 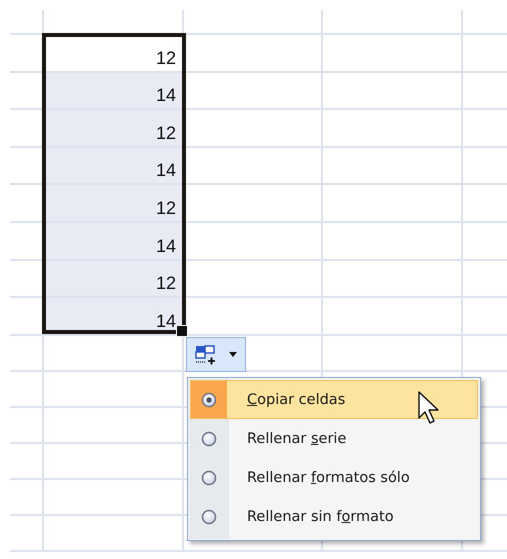 What do you see at coordinates (334, 477) in the screenshot?
I see `menu-item: Rellenar formatos sólo` at bounding box center [334, 477].